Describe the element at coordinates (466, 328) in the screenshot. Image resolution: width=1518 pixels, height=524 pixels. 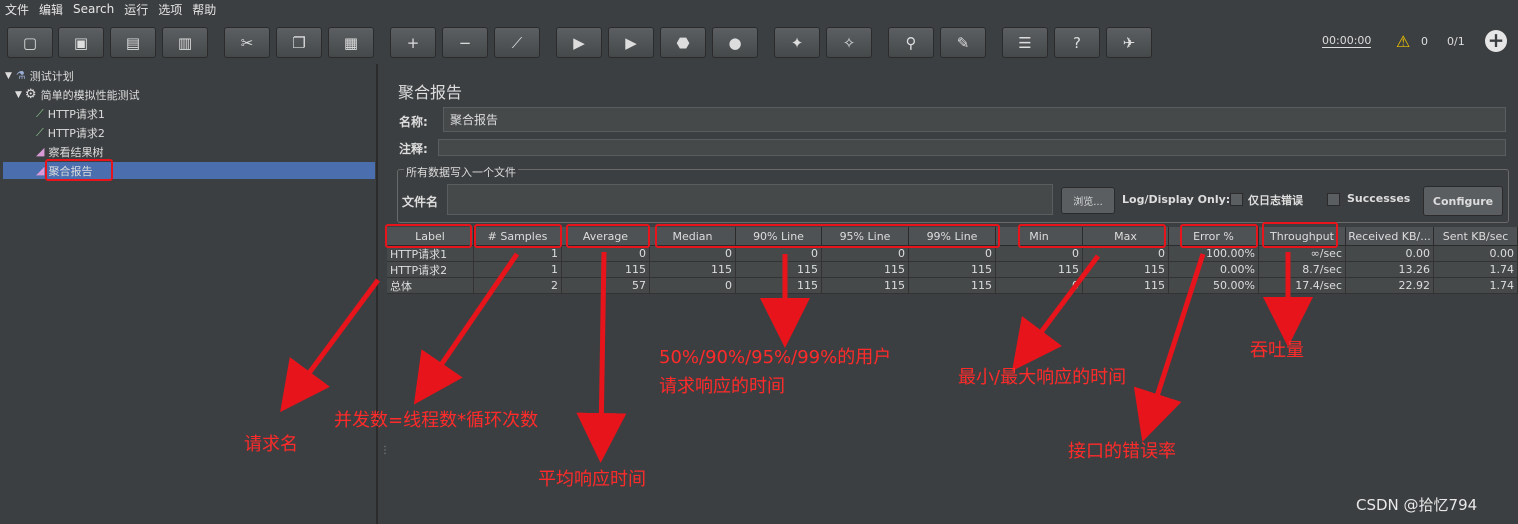
I see `arrow-samples` at that location.